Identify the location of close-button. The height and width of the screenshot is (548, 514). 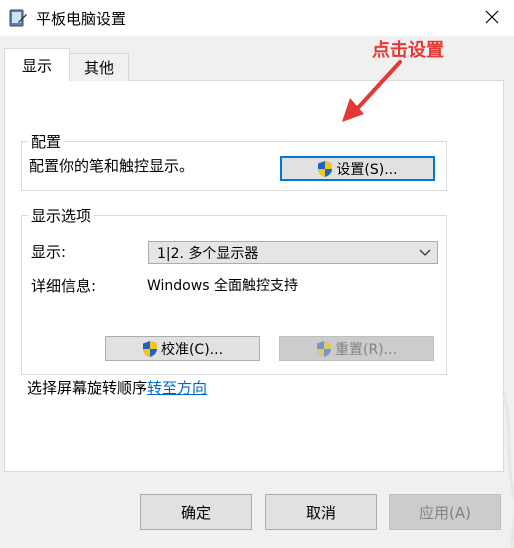
(492, 17).